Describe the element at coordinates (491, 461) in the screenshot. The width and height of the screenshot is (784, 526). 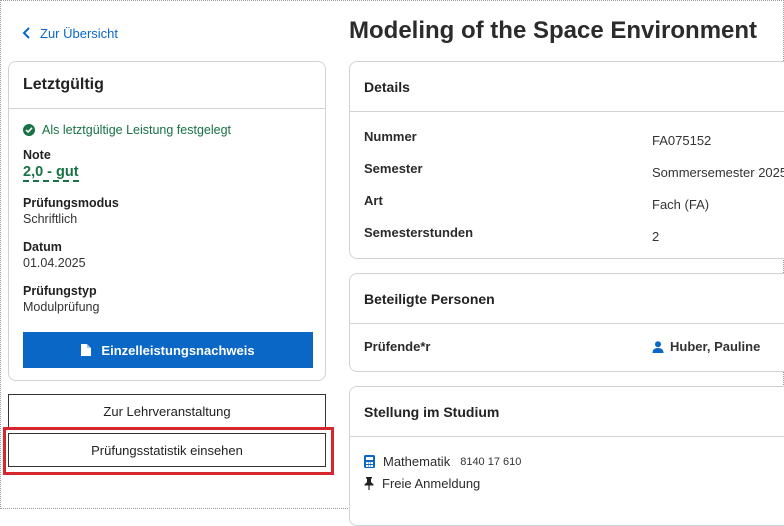
I see `study-program-code: 8140 17 610` at that location.